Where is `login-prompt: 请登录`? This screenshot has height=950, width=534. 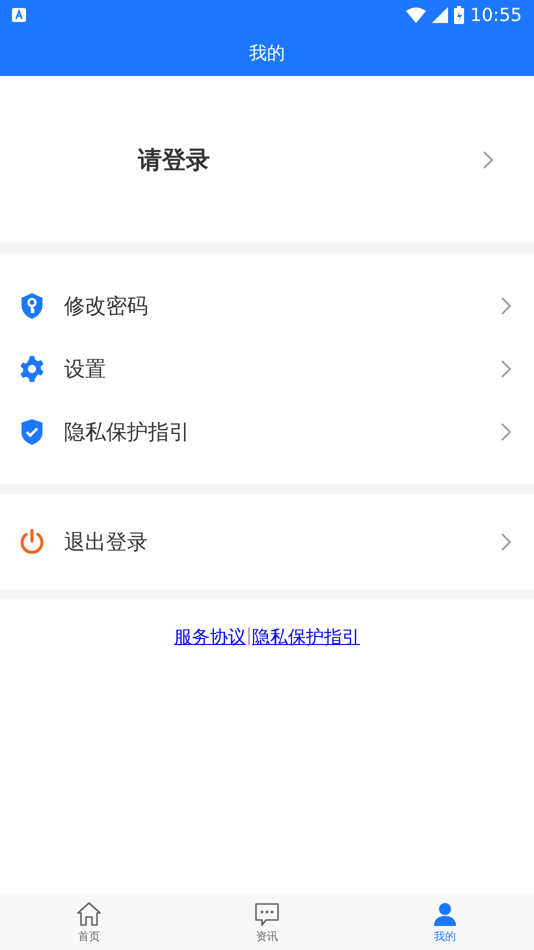 login-prompt: 请登录 is located at coordinates (174, 160).